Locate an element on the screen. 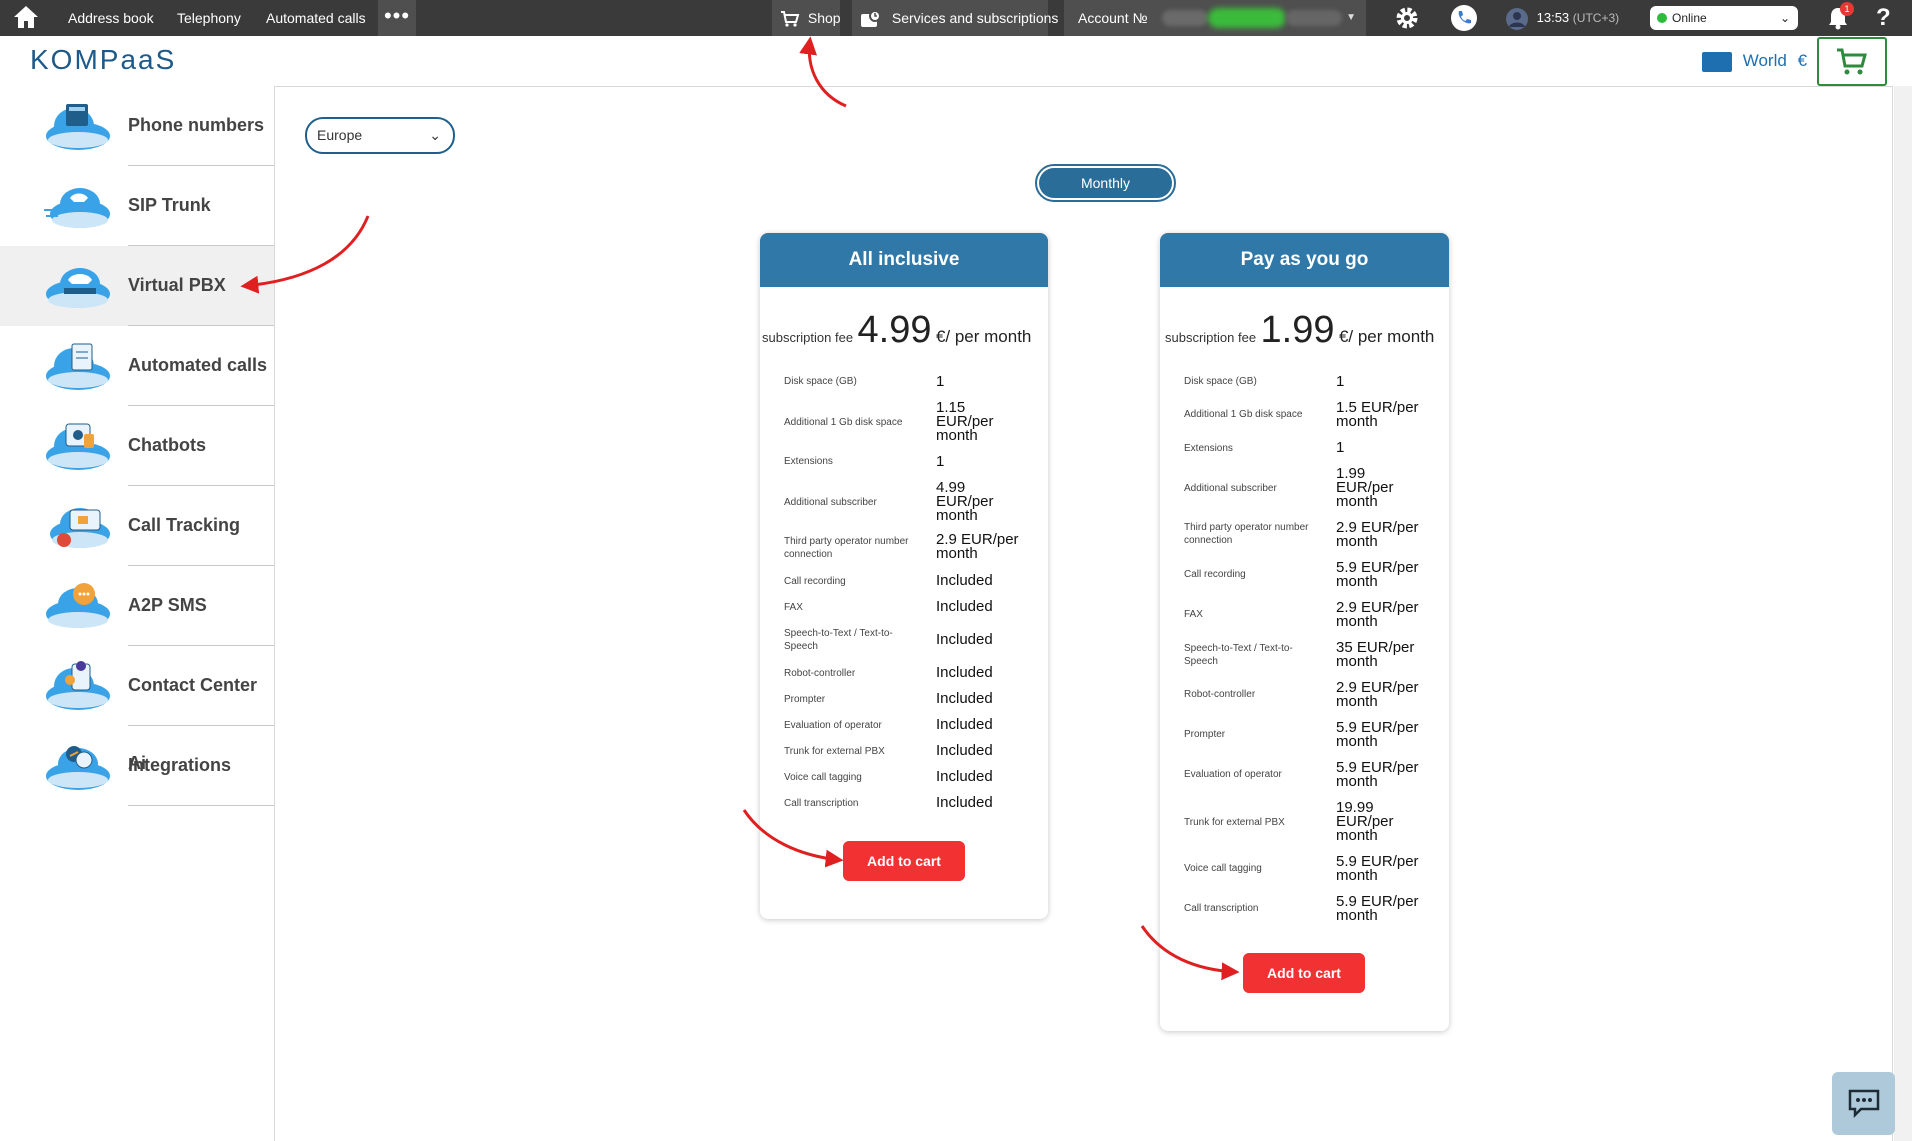  sidebar-item-label: Phone numbers is located at coordinates (196, 125).